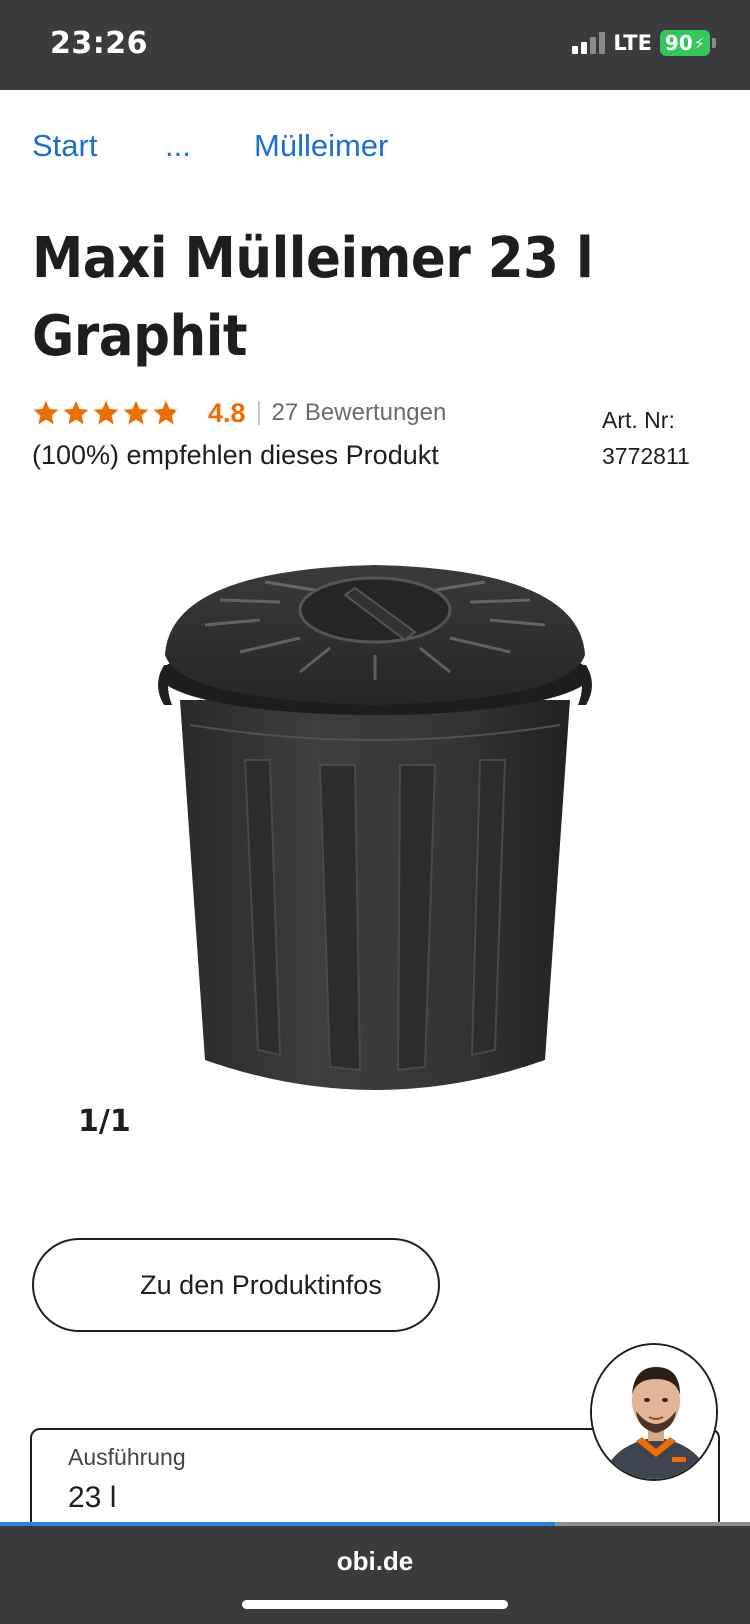  Describe the element at coordinates (638, 420) in the screenshot. I see `article-number-label: Art. Nr:` at that location.